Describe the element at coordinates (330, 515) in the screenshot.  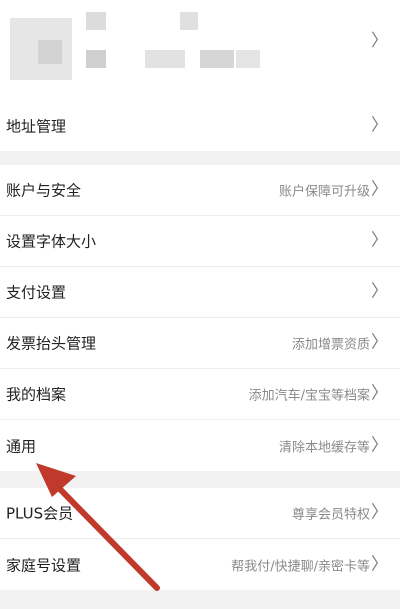
I see `row-hint: 尊享会员特权` at that location.